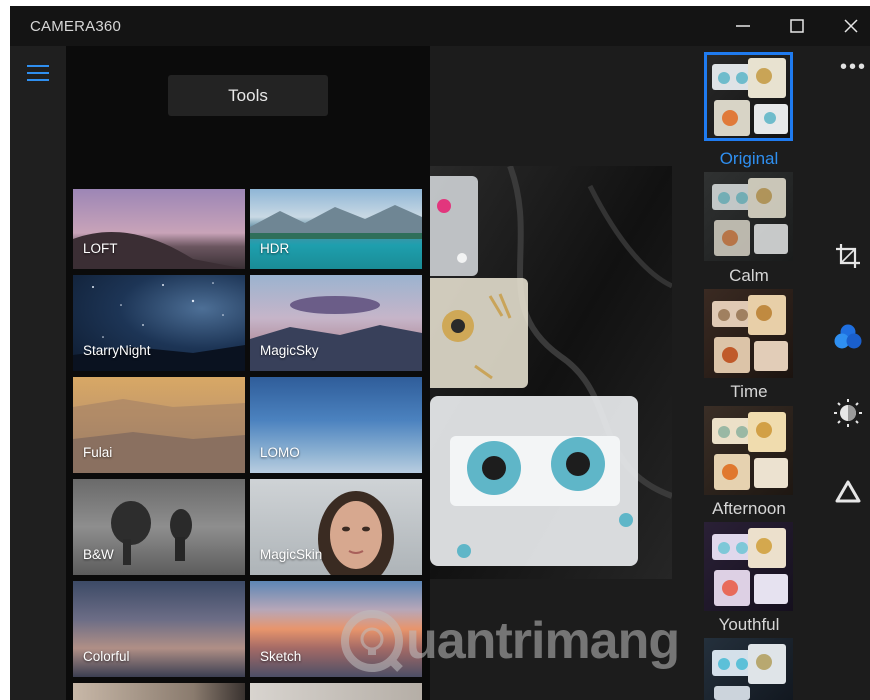 The height and width of the screenshot is (700, 870). What do you see at coordinates (853, 67) in the screenshot?
I see `more-icon: •••` at bounding box center [853, 67].